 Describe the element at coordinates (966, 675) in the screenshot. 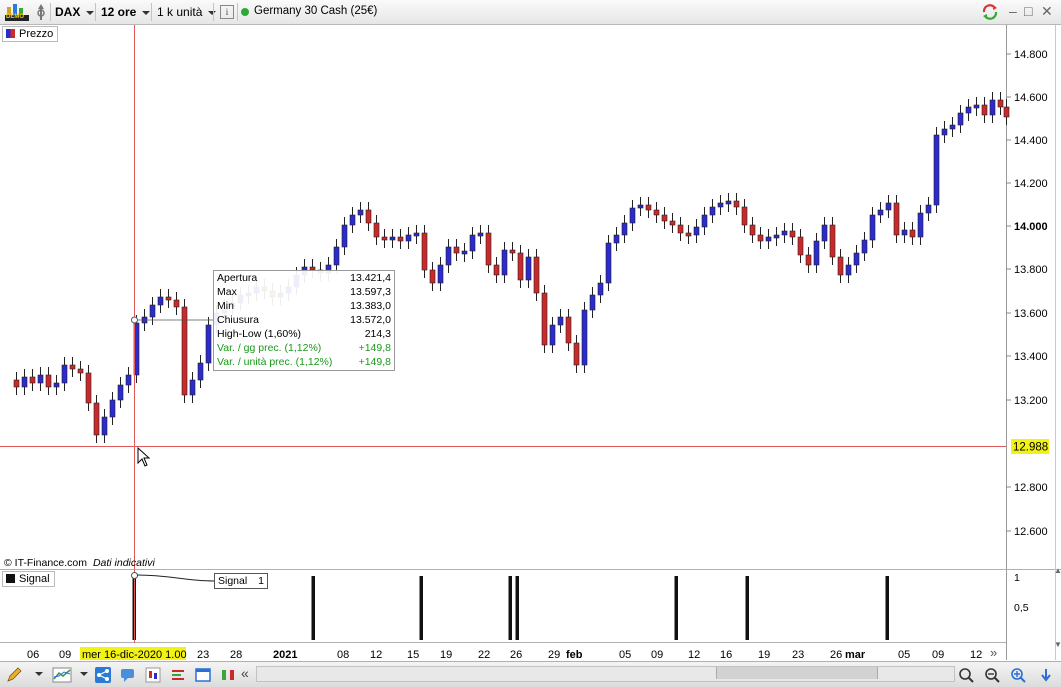

I see `zoom-fit-icon` at that location.